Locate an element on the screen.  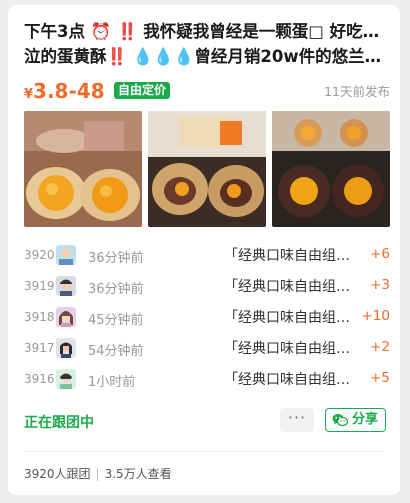
more-icon: ··· is located at coordinates (297, 417).